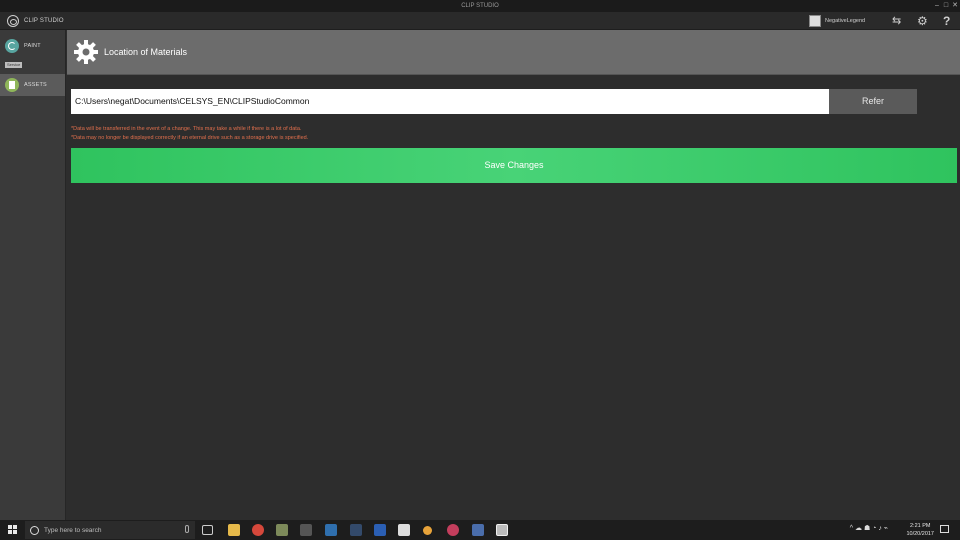  Describe the element at coordinates (12, 46) in the screenshot. I see `paint-icon` at that location.